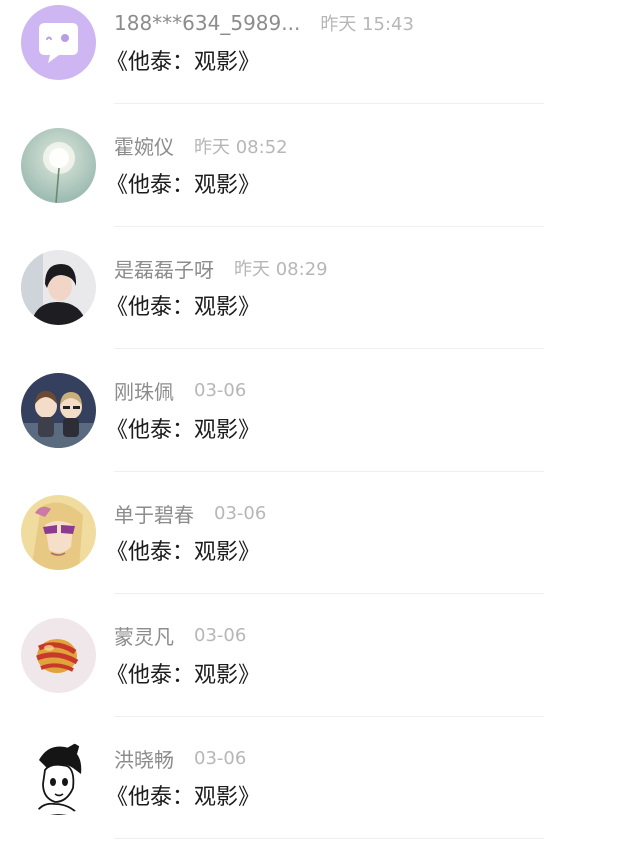  What do you see at coordinates (320, 796) in the screenshot?
I see `comment-item: 洪晓畅 03-06 《他泰：观影》` at bounding box center [320, 796].